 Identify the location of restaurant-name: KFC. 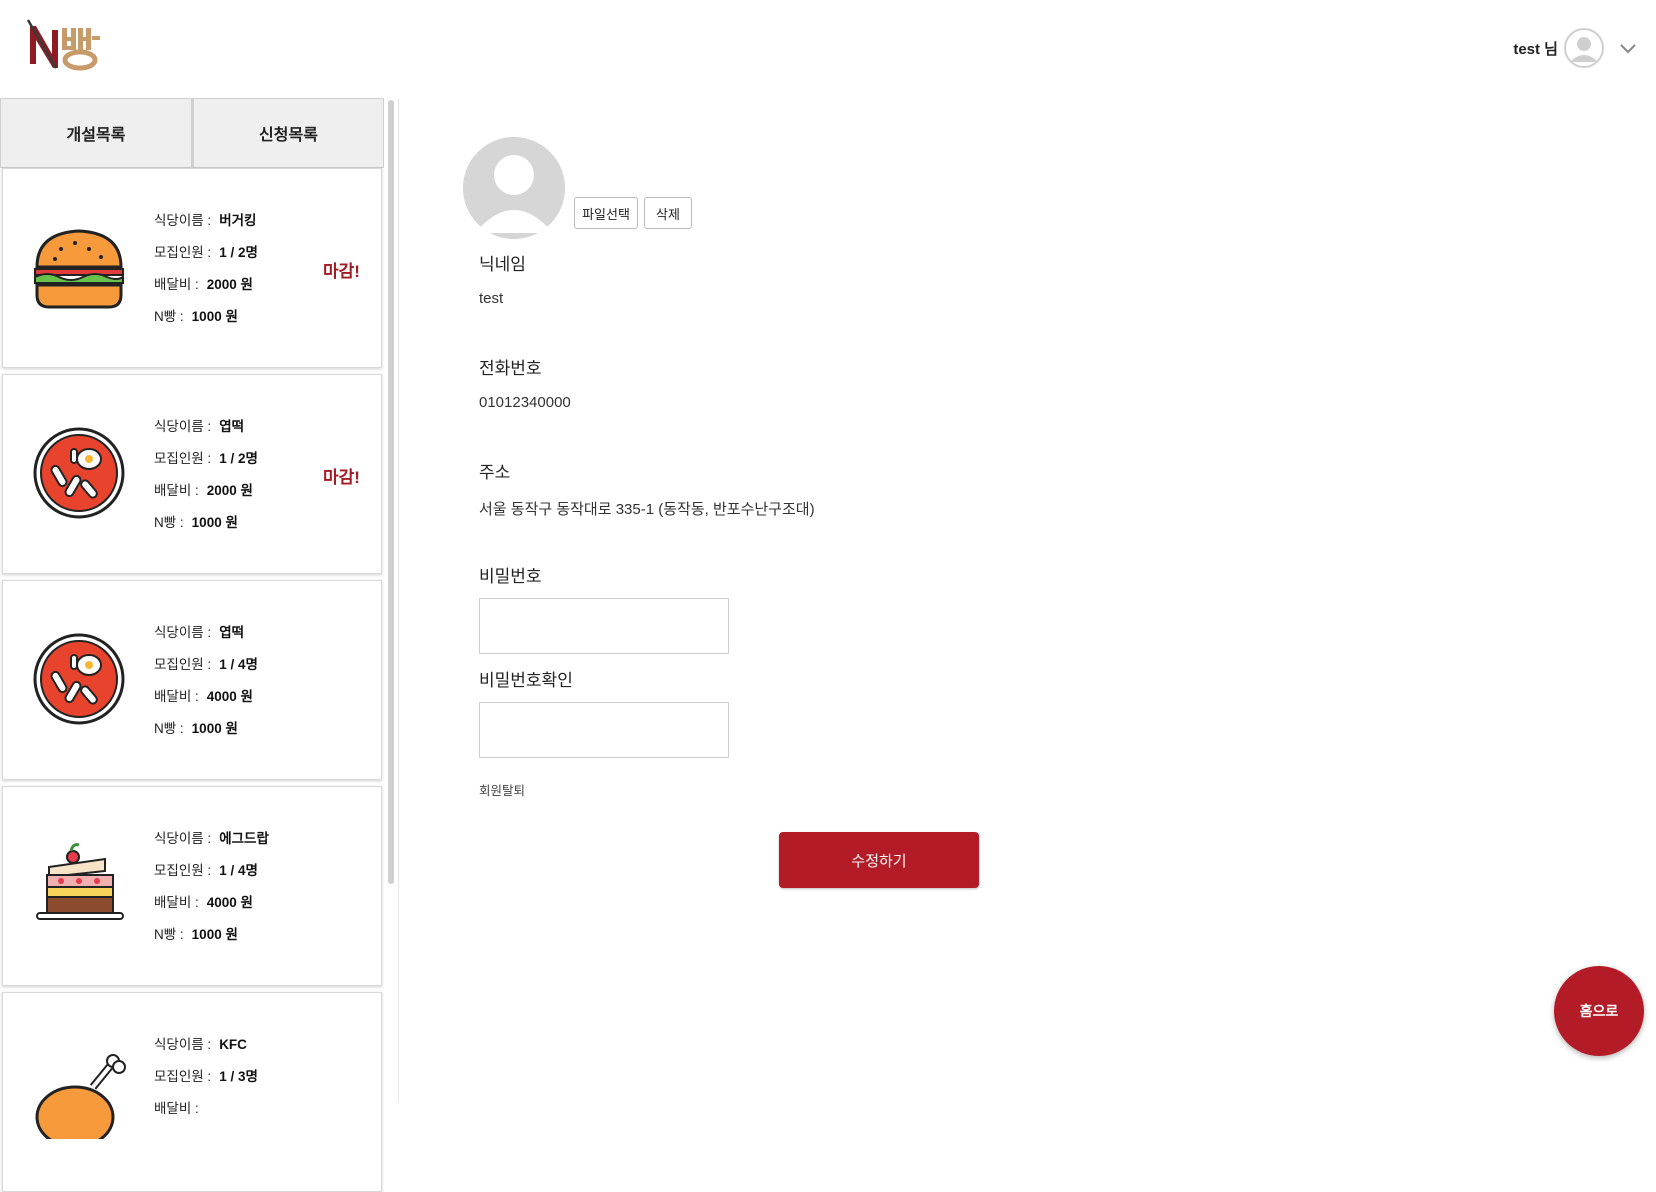
(233, 1044).